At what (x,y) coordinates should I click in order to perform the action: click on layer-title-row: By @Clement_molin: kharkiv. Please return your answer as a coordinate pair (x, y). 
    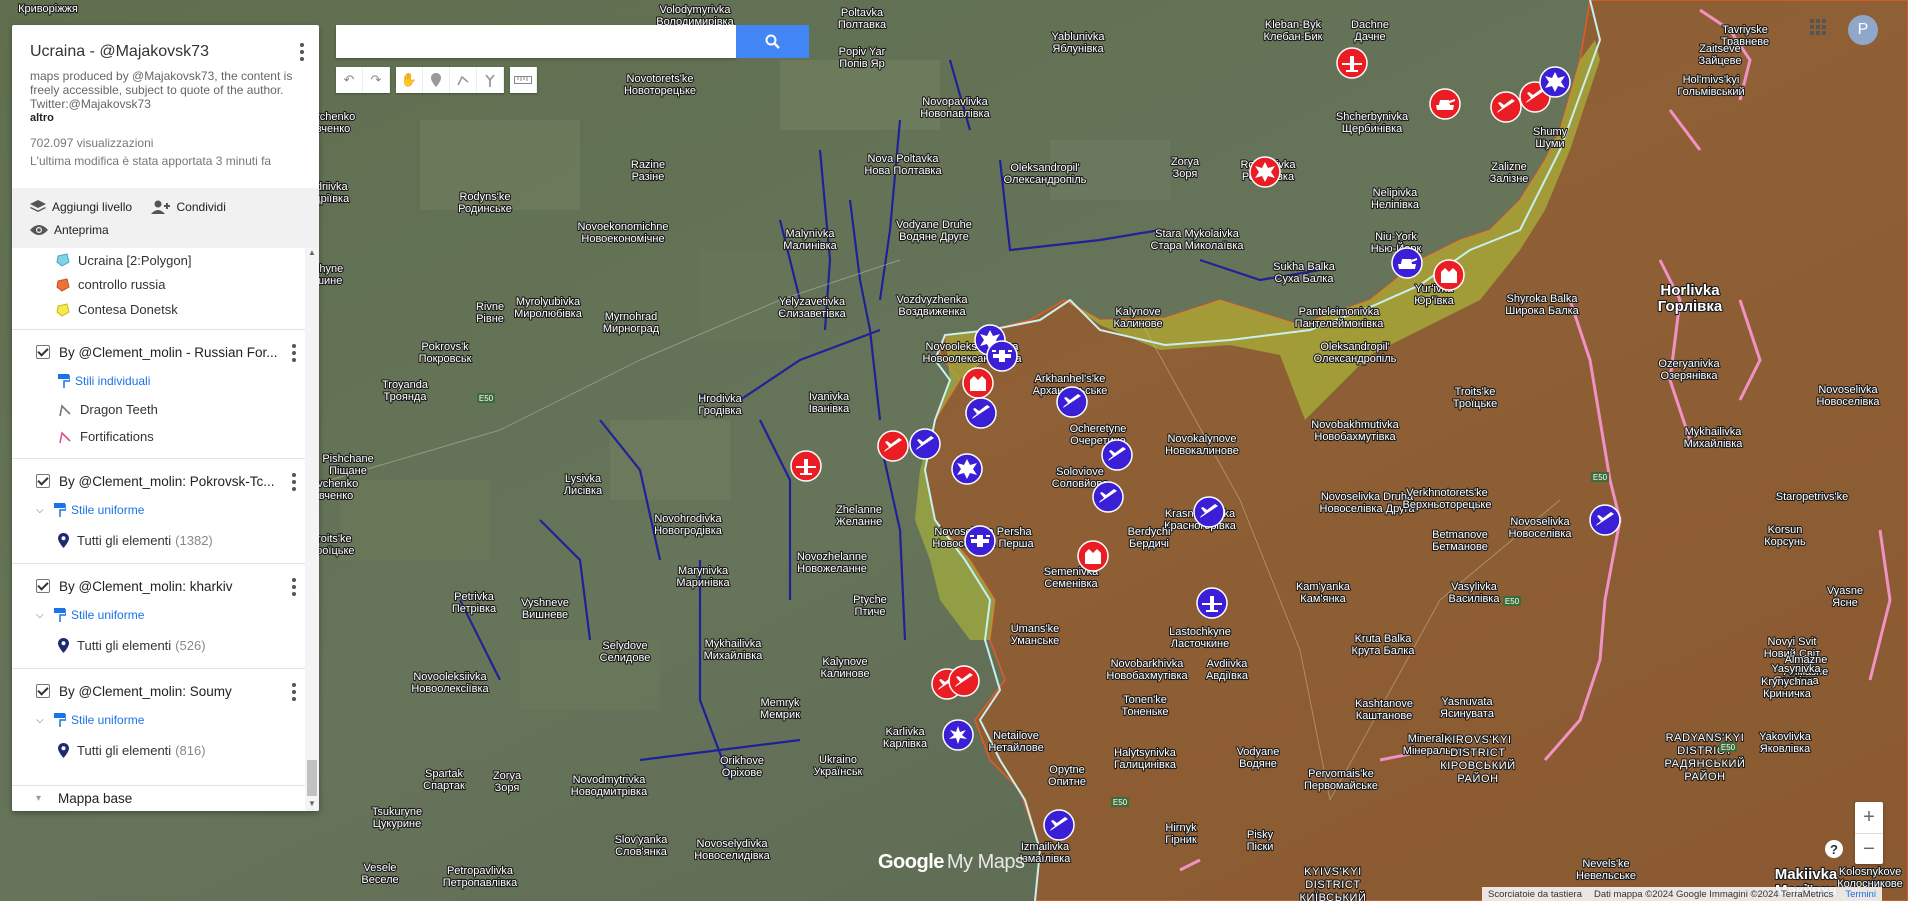
    Looking at the image, I should click on (165, 586).